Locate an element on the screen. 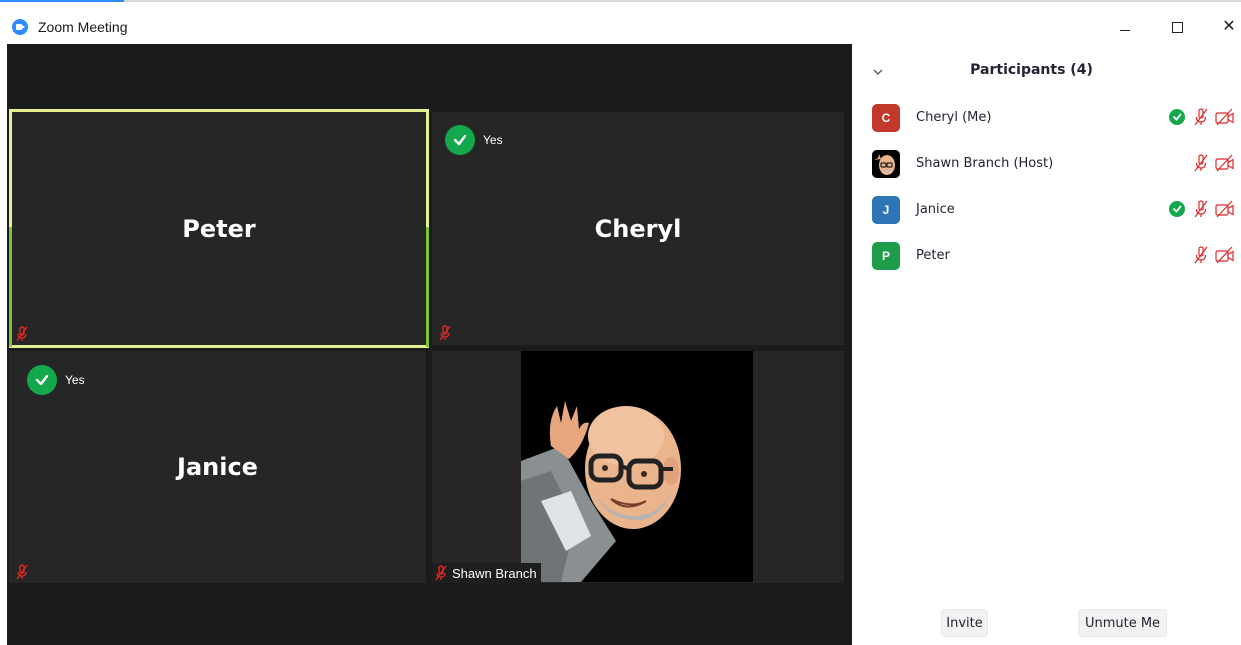 The image size is (1241, 645). unmute-me-button: Unmute Me is located at coordinates (1122, 623).